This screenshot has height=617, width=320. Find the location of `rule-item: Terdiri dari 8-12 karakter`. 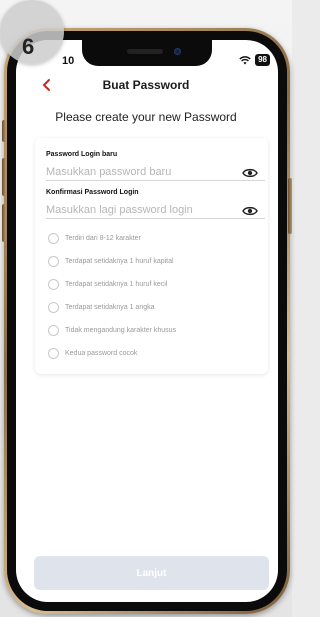

rule-item: Terdiri dari 8-12 karakter is located at coordinates (94, 238).